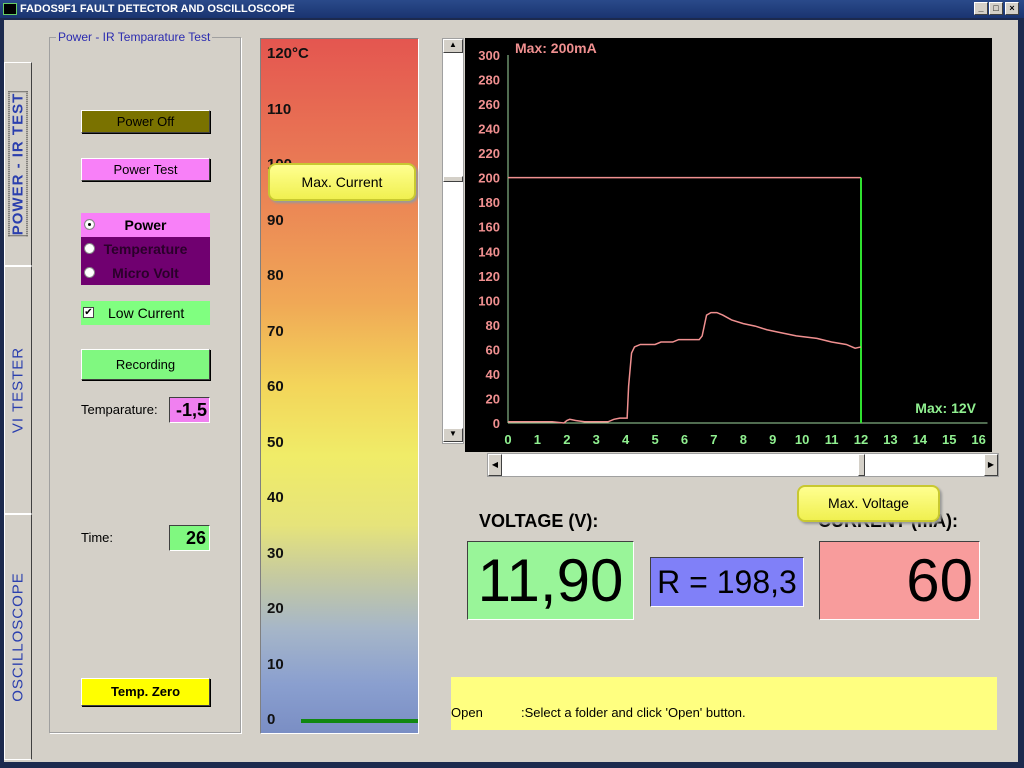  I want to click on y-tick-label: 160, so click(489, 227).